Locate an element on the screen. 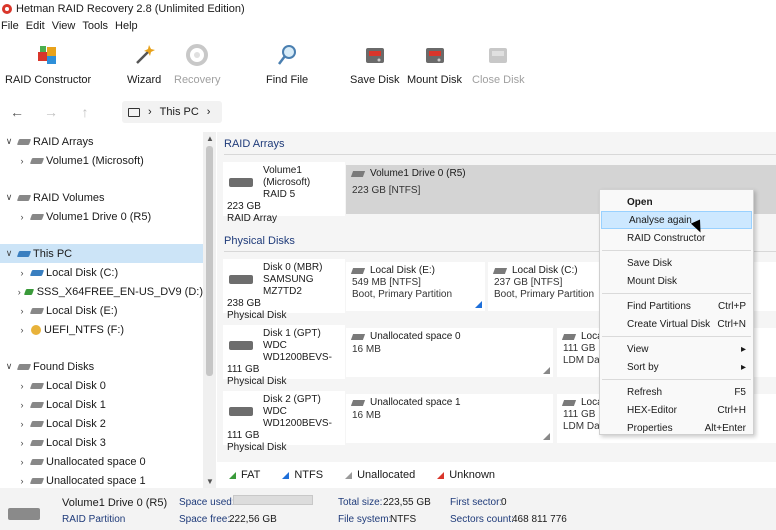  tree-found-disks: ∨ Found Disks is located at coordinates (101, 366).